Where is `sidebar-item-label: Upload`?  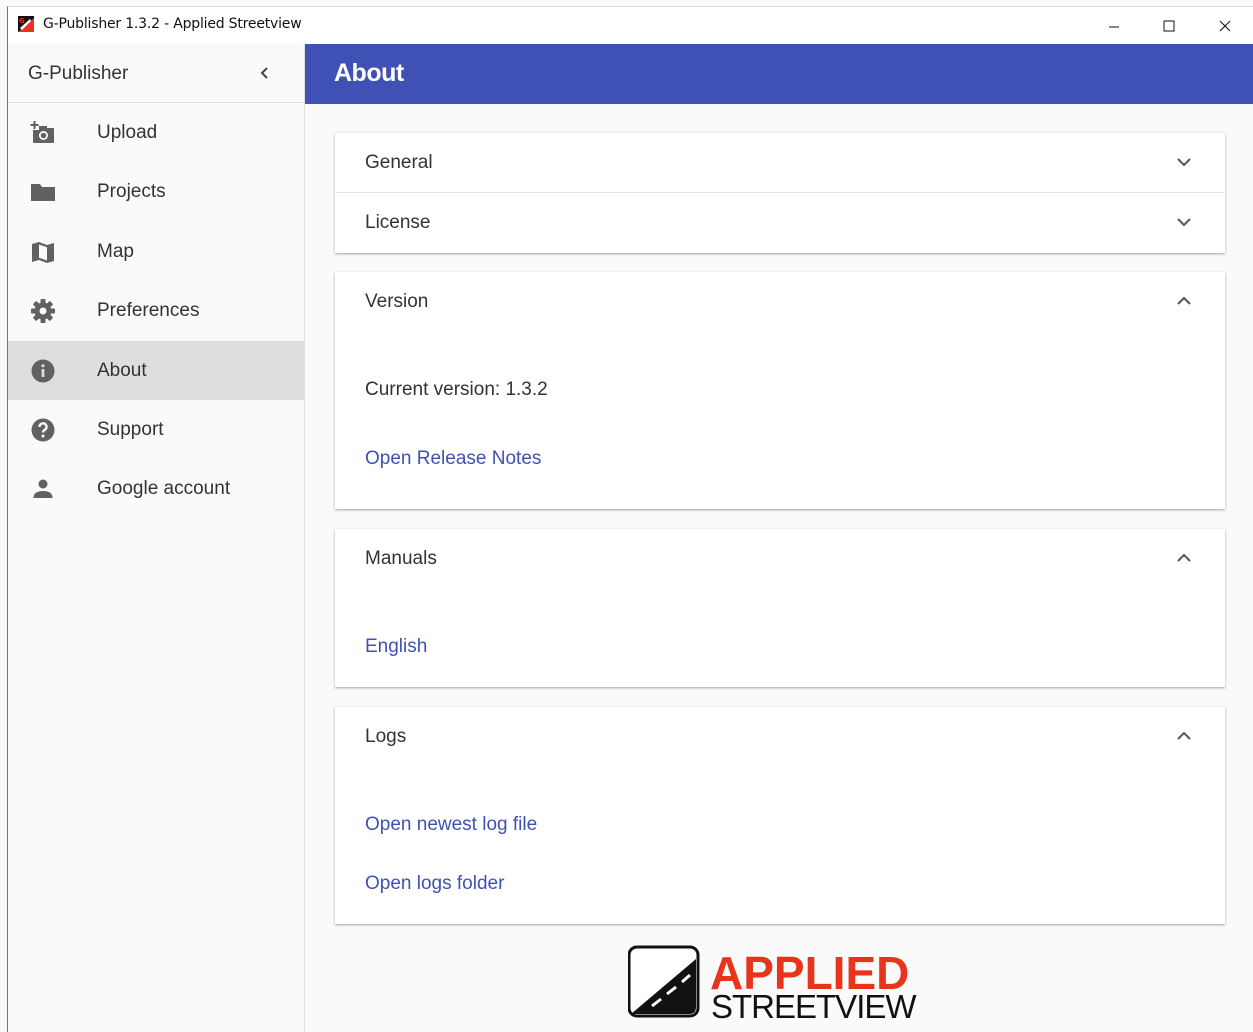 sidebar-item-label: Upload is located at coordinates (127, 132).